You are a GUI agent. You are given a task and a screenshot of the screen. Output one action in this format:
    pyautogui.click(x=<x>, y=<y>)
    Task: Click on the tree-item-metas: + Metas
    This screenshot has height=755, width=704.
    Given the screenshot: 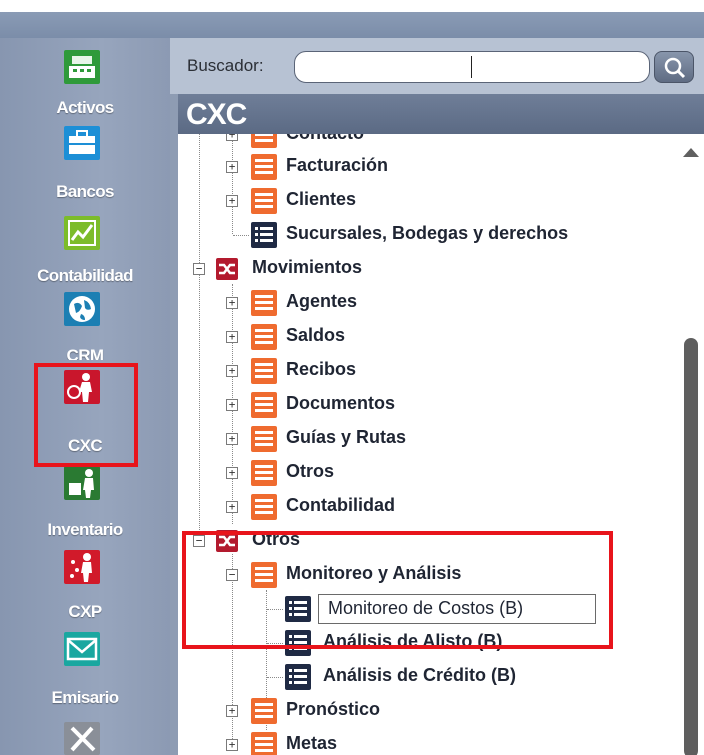 What is the action you would take?
    pyautogui.click(x=428, y=742)
    